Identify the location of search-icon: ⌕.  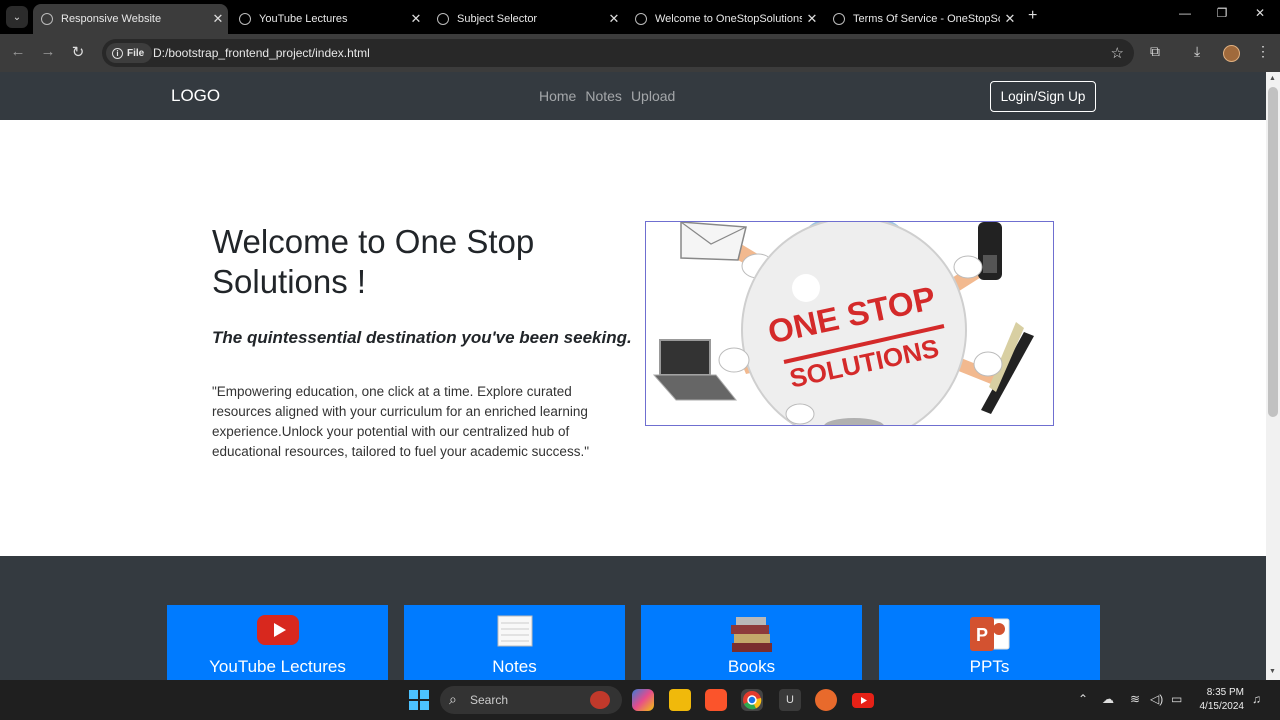
(453, 699).